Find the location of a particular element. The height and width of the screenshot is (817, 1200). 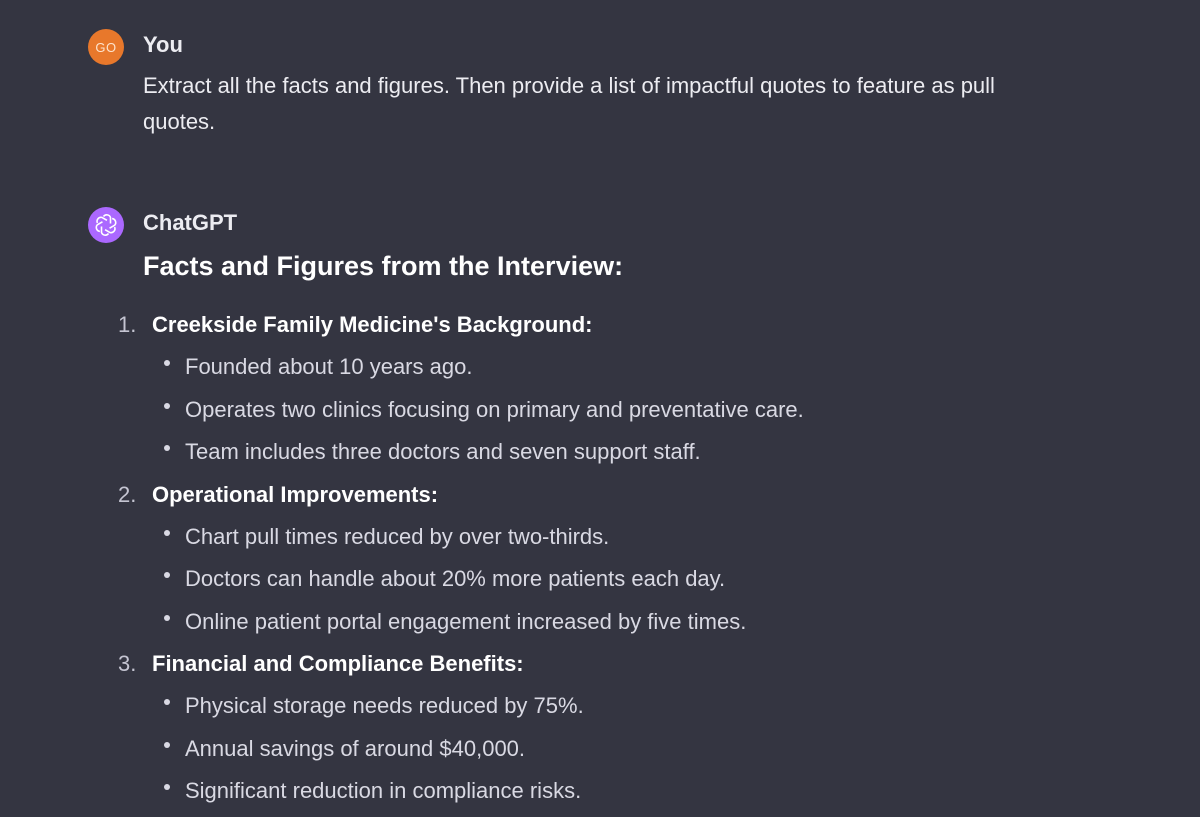

user-author-label: You is located at coordinates (163, 44).